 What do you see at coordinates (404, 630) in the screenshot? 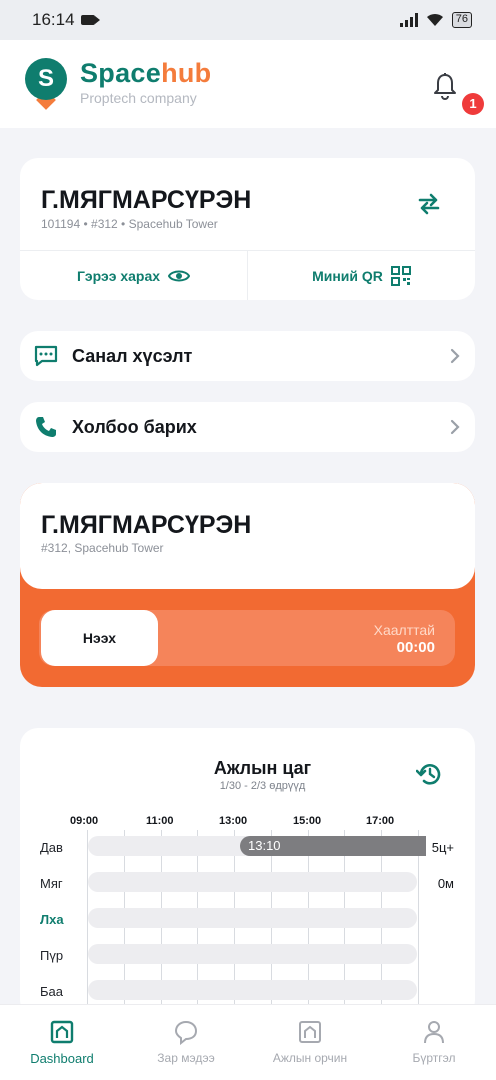
I see `door-status: Хаалттай` at bounding box center [404, 630].